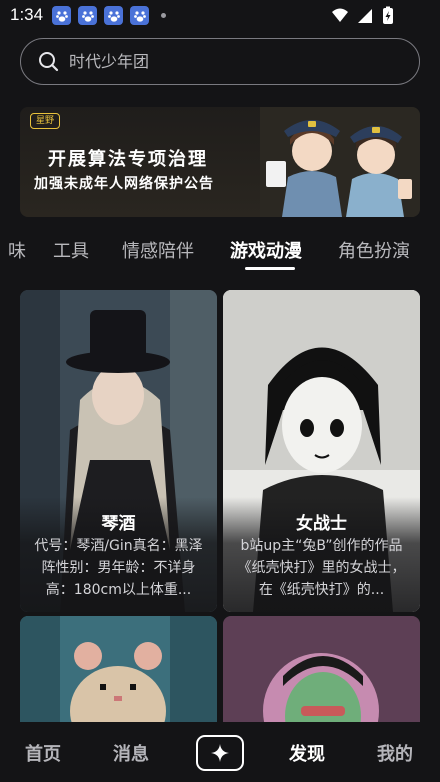 Image resolution: width=440 pixels, height=782 pixels. What do you see at coordinates (321, 524) in the screenshot?
I see `card-title: 女战士` at bounding box center [321, 524].